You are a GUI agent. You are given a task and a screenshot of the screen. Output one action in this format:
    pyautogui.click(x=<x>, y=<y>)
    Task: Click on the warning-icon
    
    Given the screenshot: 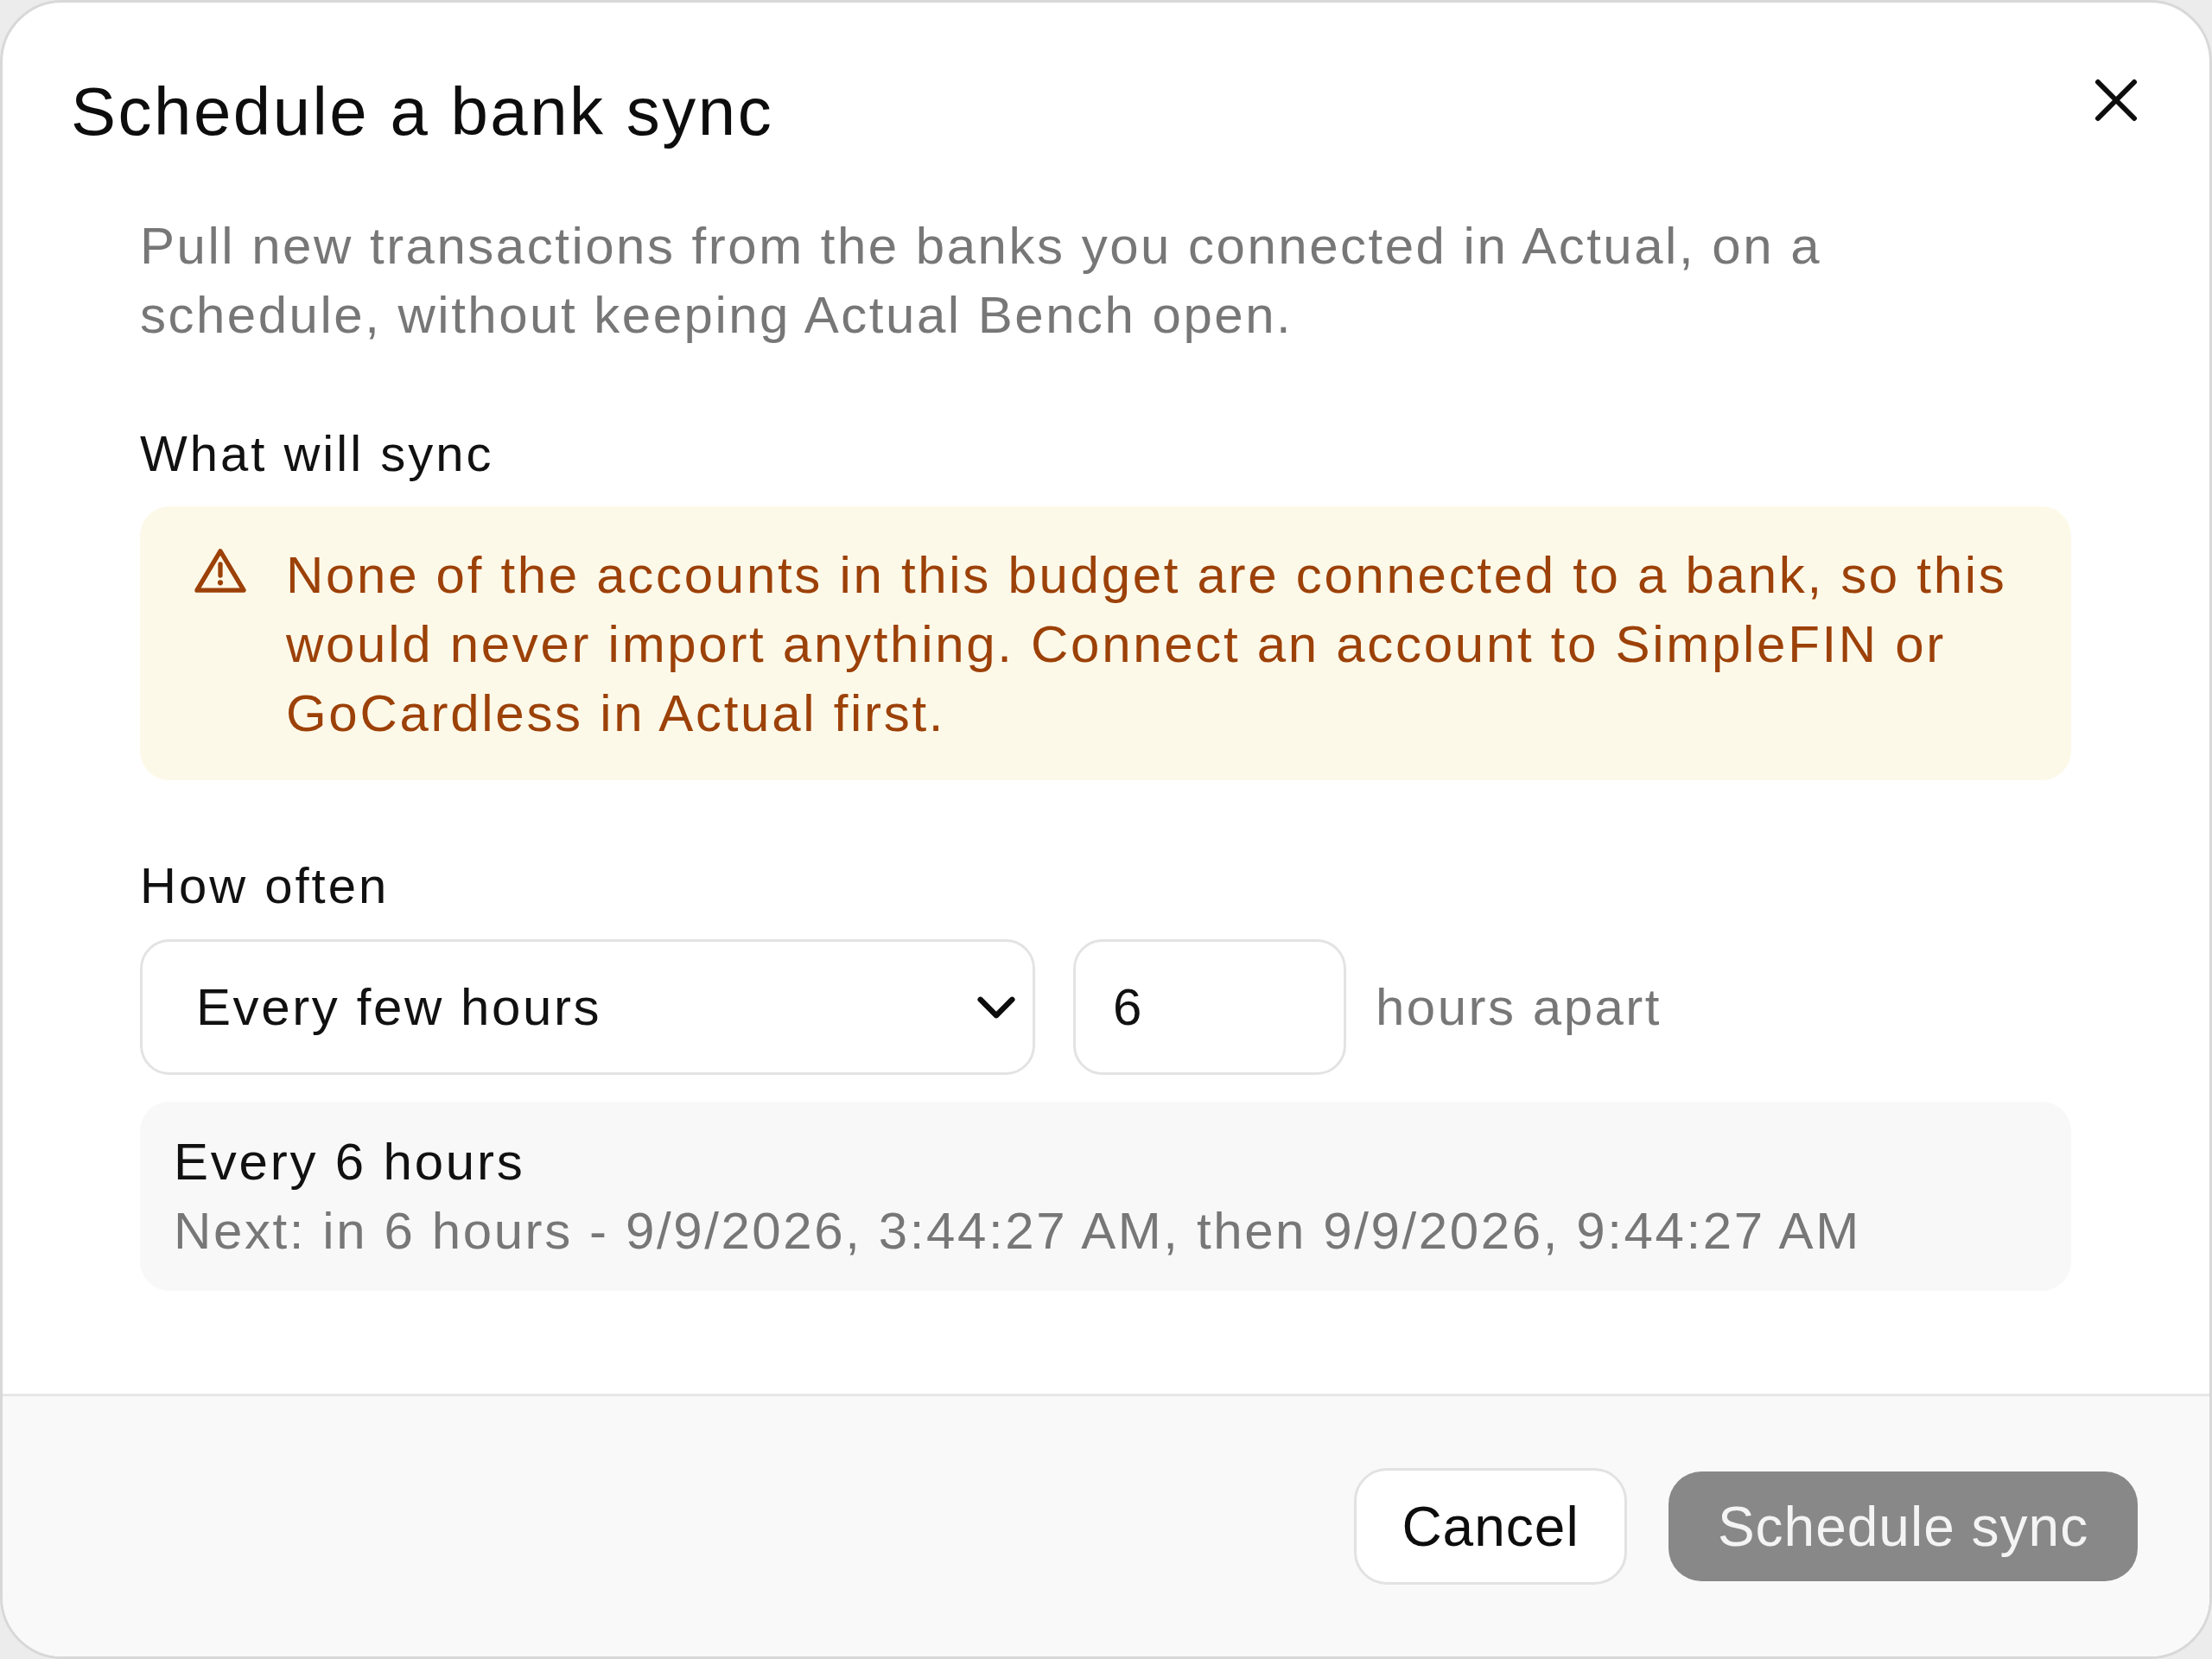 What is the action you would take?
    pyautogui.click(x=220, y=570)
    